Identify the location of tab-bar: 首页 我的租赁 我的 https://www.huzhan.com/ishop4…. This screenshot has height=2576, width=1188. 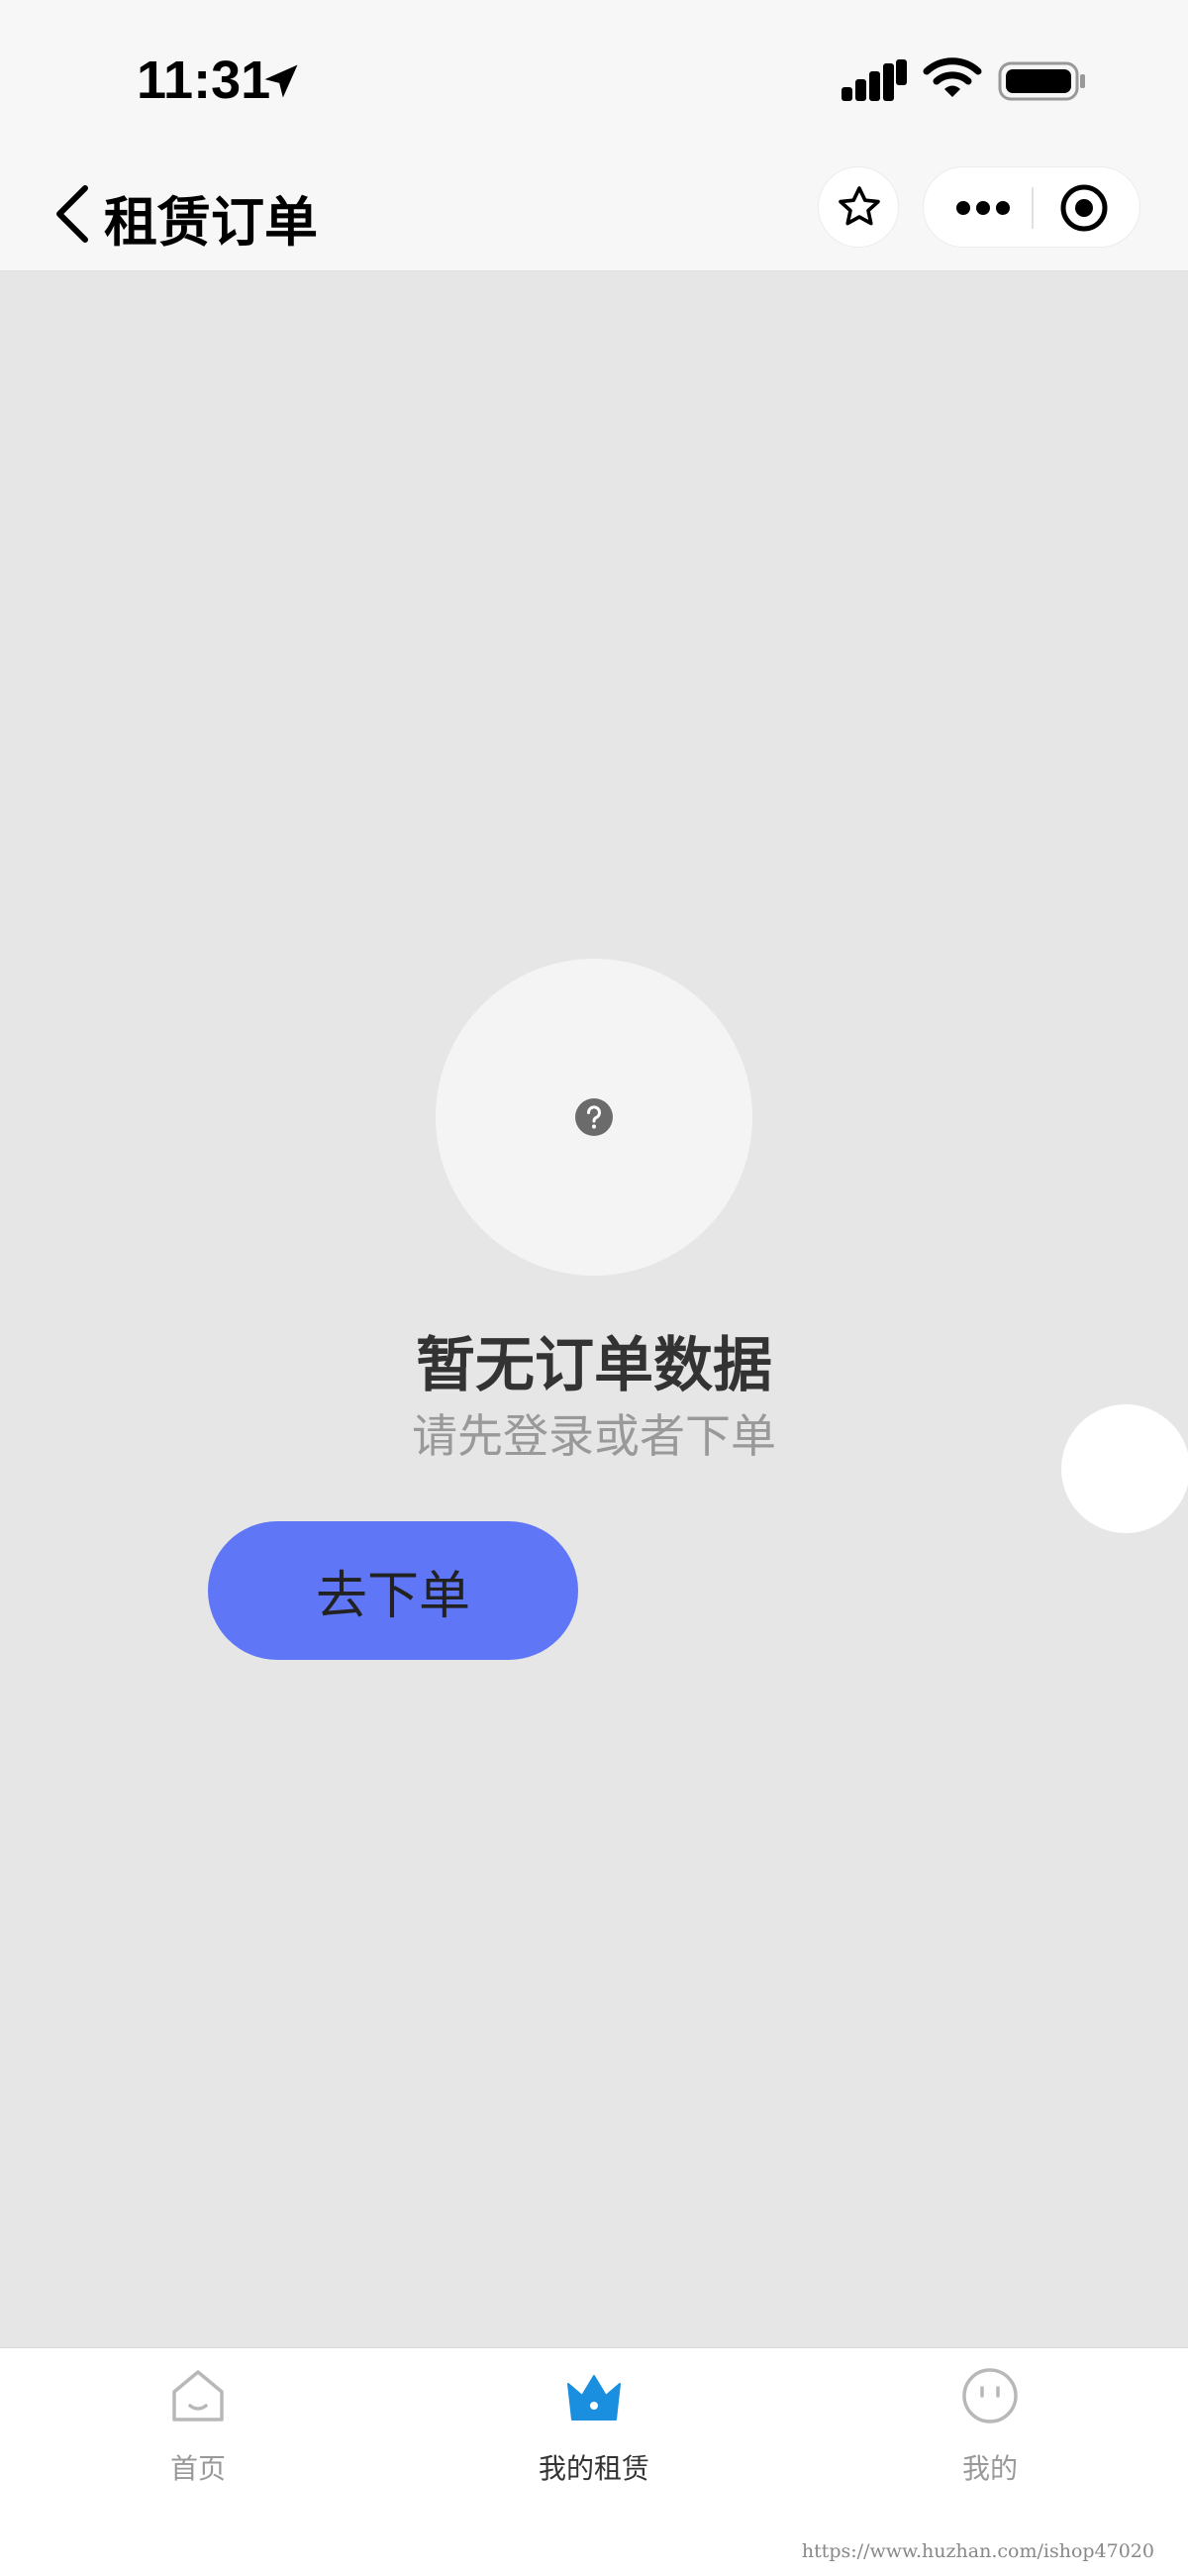
(594, 2461).